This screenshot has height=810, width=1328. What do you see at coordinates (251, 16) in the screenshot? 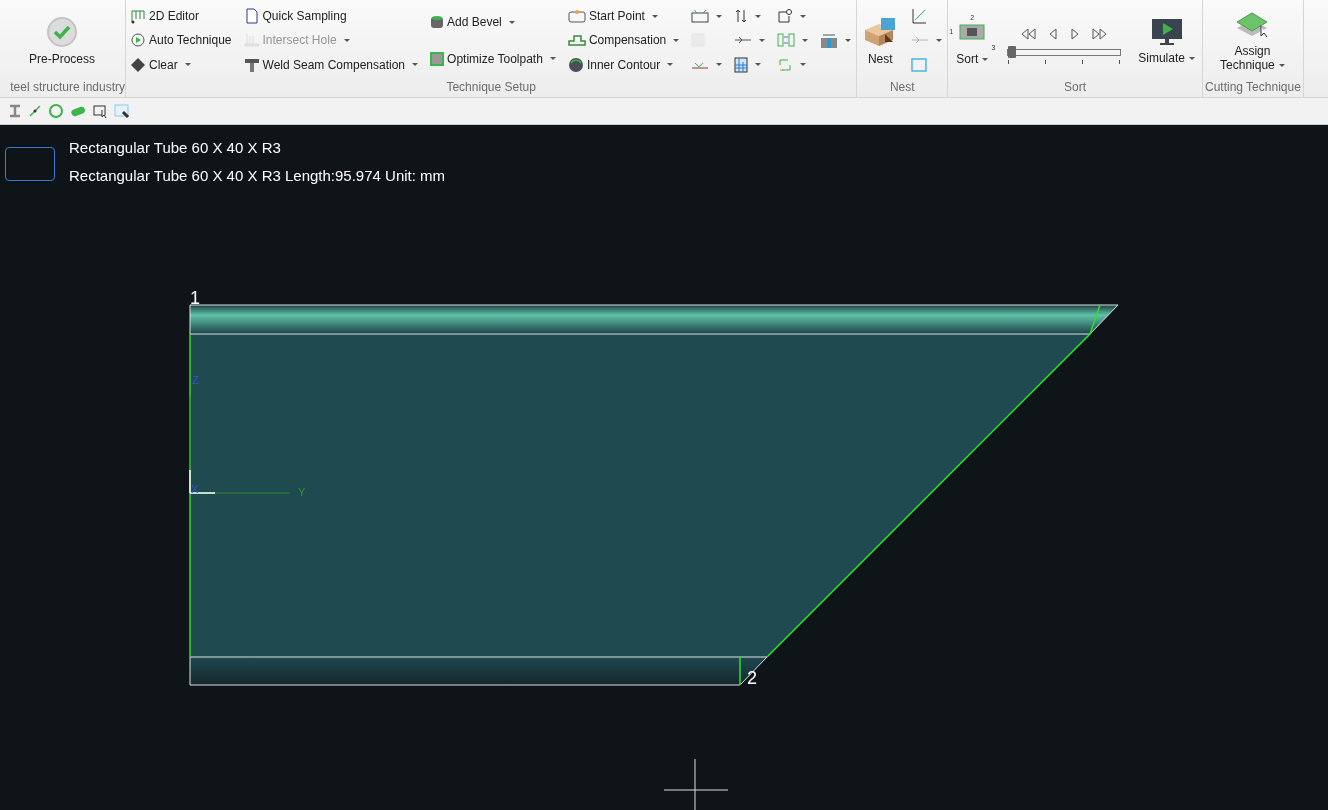
I see `document-icon` at bounding box center [251, 16].